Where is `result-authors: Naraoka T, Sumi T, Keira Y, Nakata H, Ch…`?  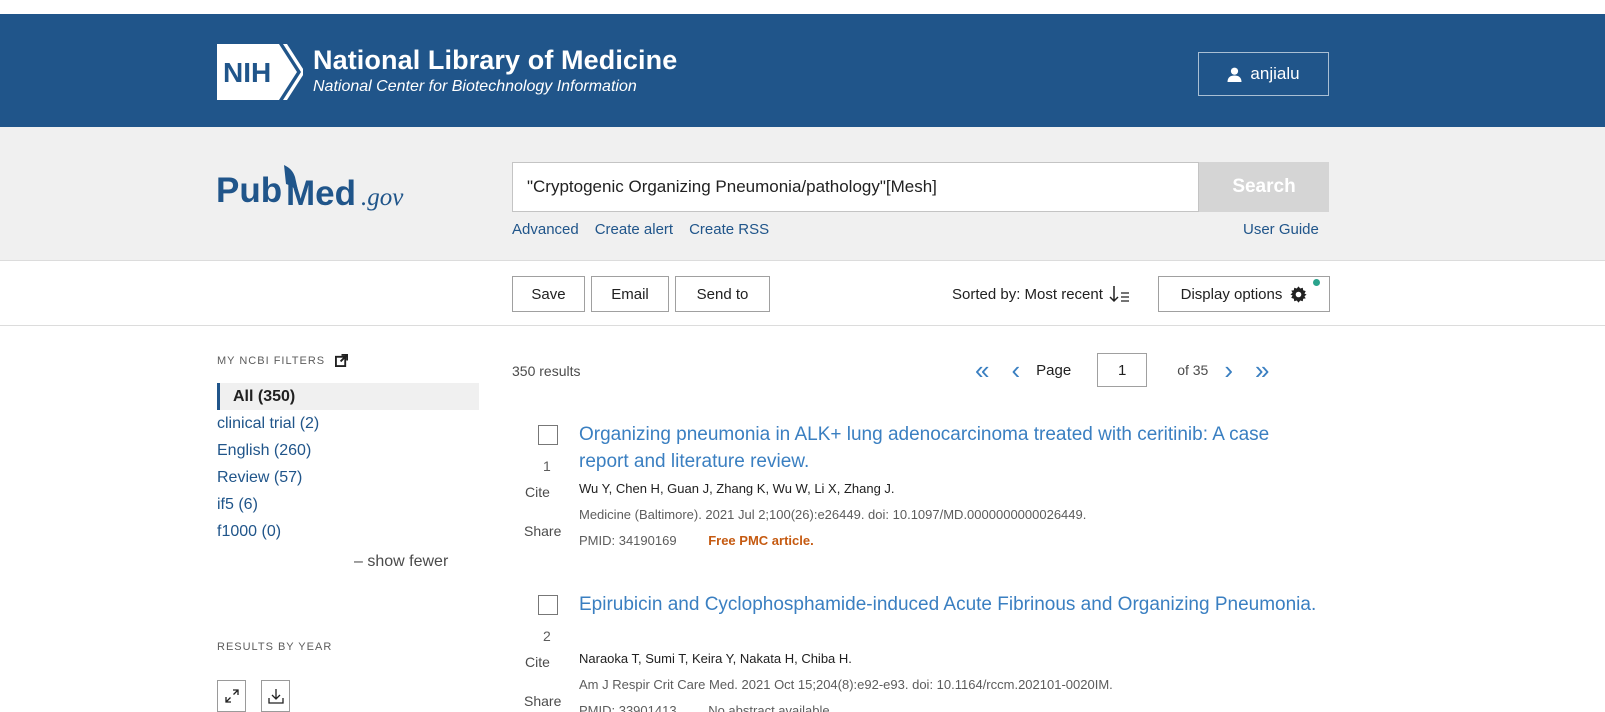
result-authors: Naraoka T, Sumi T, Keira Y, Nakata H, Ch… is located at coordinates (715, 658).